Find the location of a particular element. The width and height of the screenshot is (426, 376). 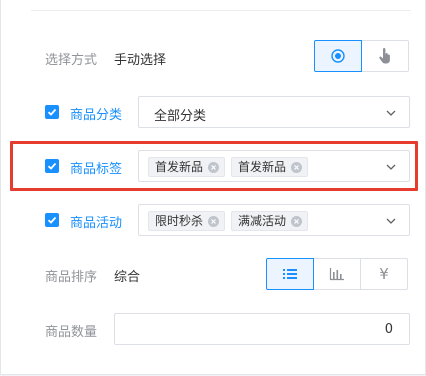

manual-select-button is located at coordinates (338, 56).